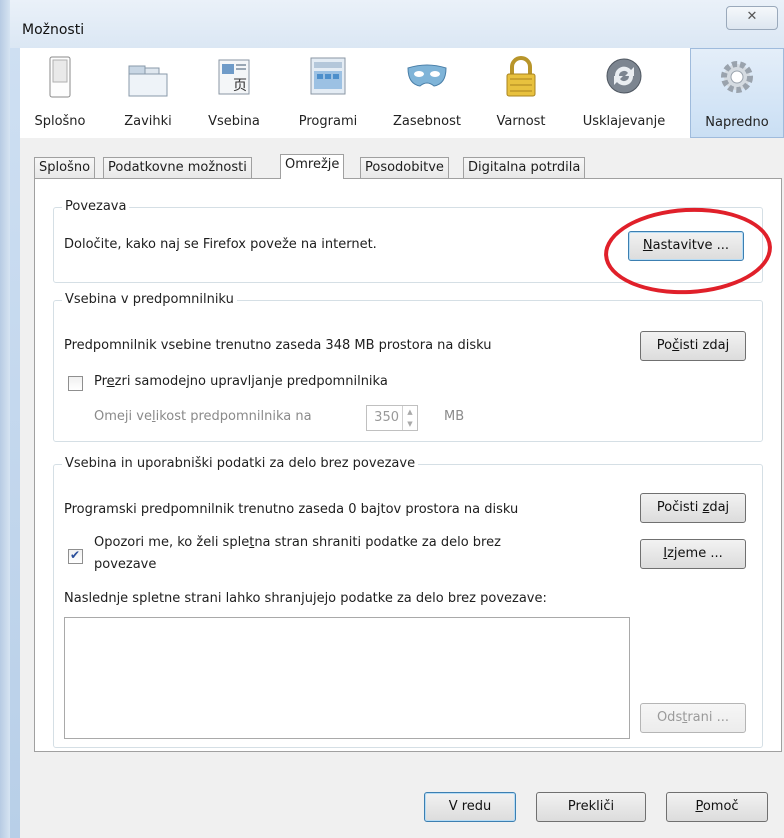  Describe the element at coordinates (65, 167) in the screenshot. I see `tab-general: Splošno` at that location.